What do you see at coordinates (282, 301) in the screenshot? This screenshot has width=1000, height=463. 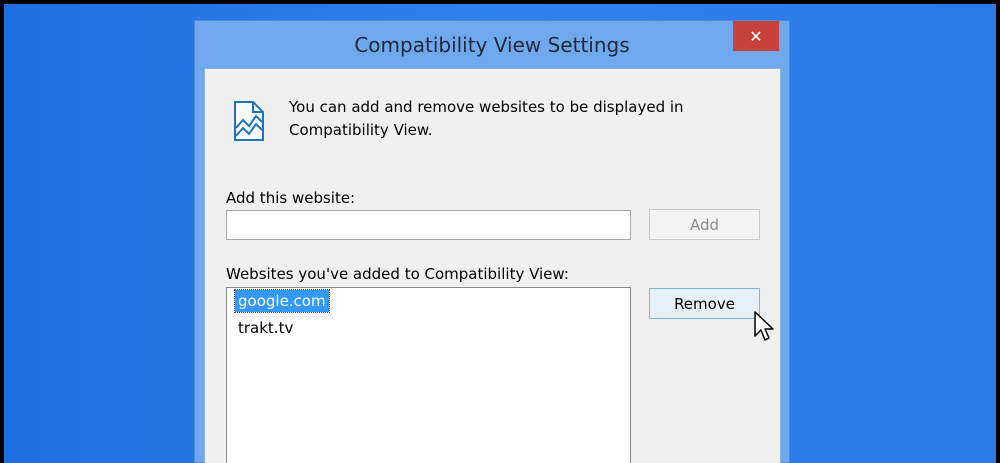 I see `list-item-google: google.com` at bounding box center [282, 301].